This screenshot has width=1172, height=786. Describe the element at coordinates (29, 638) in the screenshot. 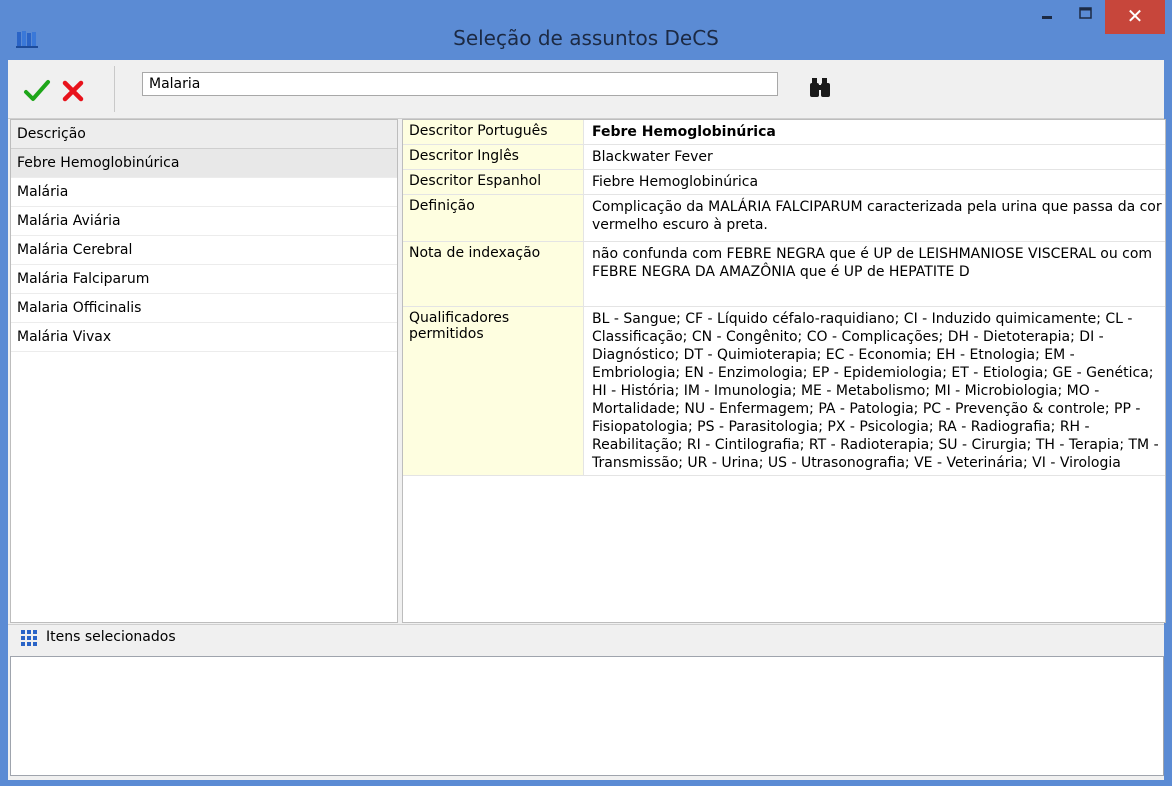

I see `grid-icon` at that location.